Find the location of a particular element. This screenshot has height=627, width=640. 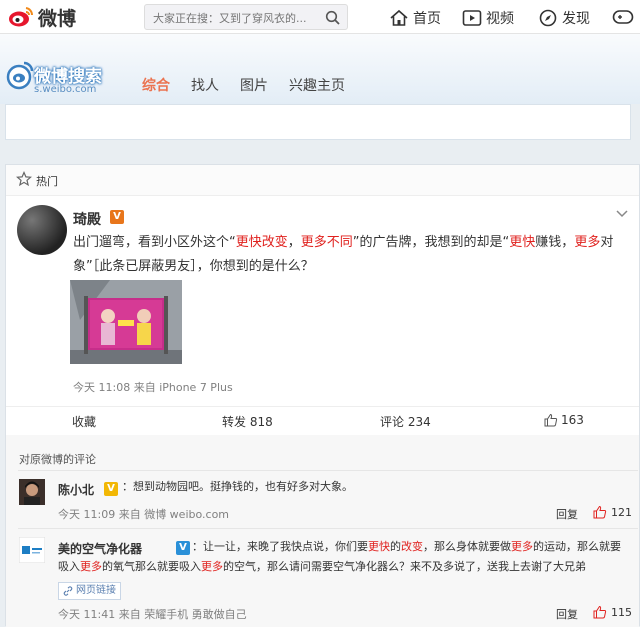

tab-people: 找人 is located at coordinates (205, 85).